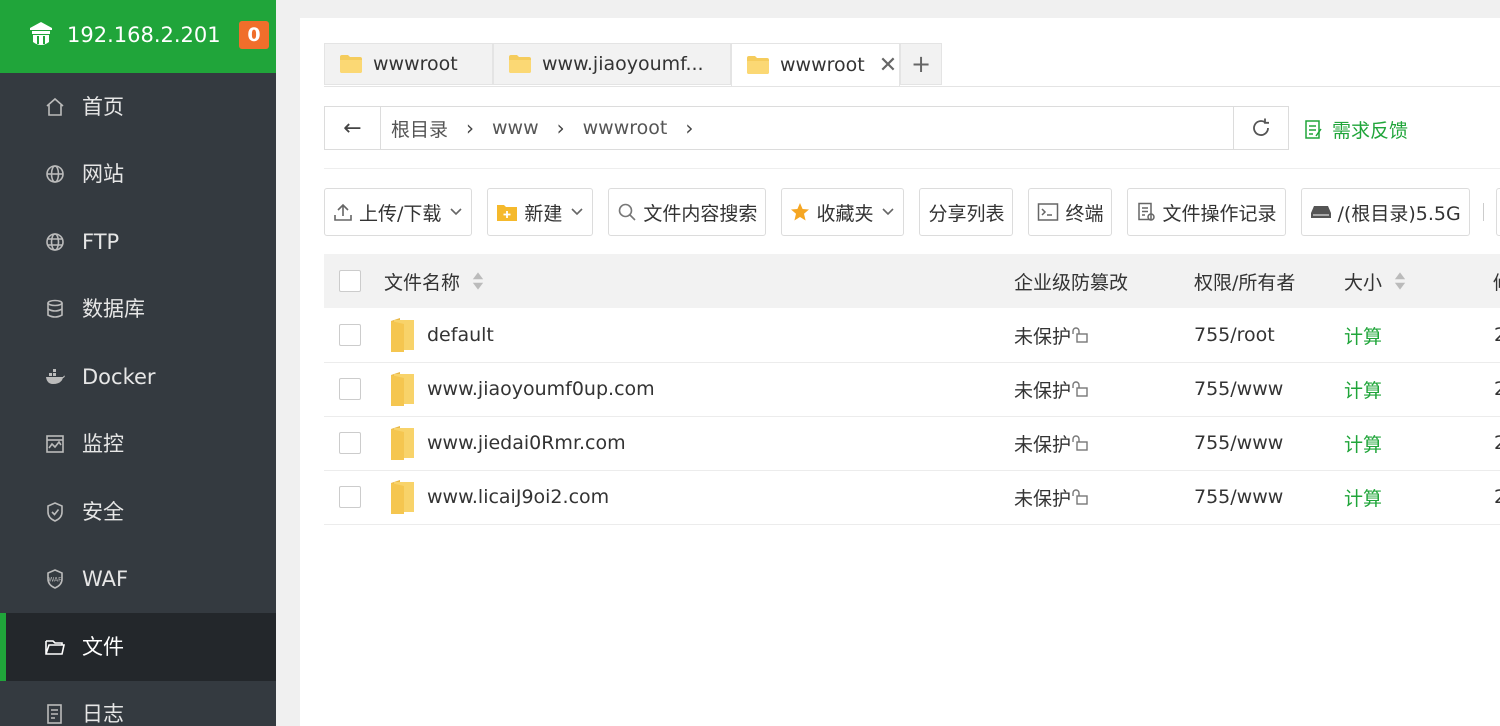 The width and height of the screenshot is (1500, 726). What do you see at coordinates (1070, 212) in the screenshot?
I see `terminal-button: 终端` at bounding box center [1070, 212].